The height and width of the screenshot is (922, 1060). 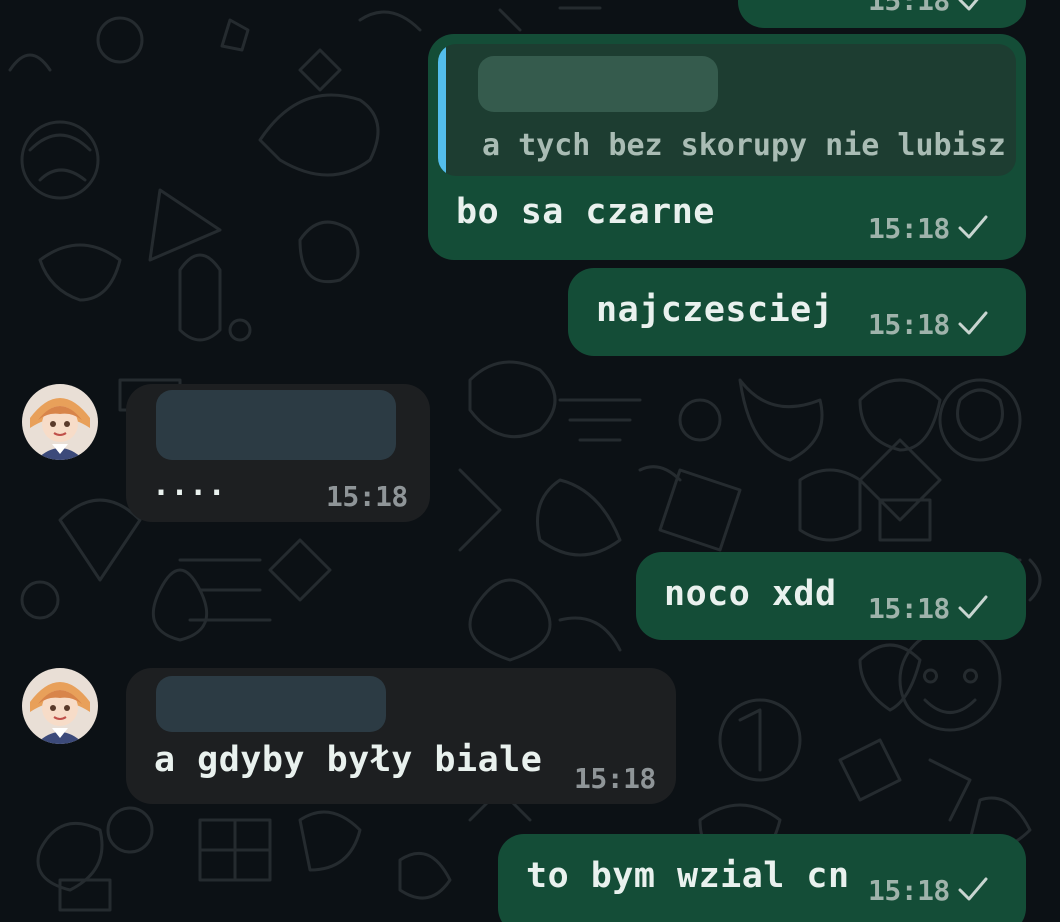 I want to click on message-bubble-outgoing: to bym wzial cn 15:18, so click(x=762, y=878).